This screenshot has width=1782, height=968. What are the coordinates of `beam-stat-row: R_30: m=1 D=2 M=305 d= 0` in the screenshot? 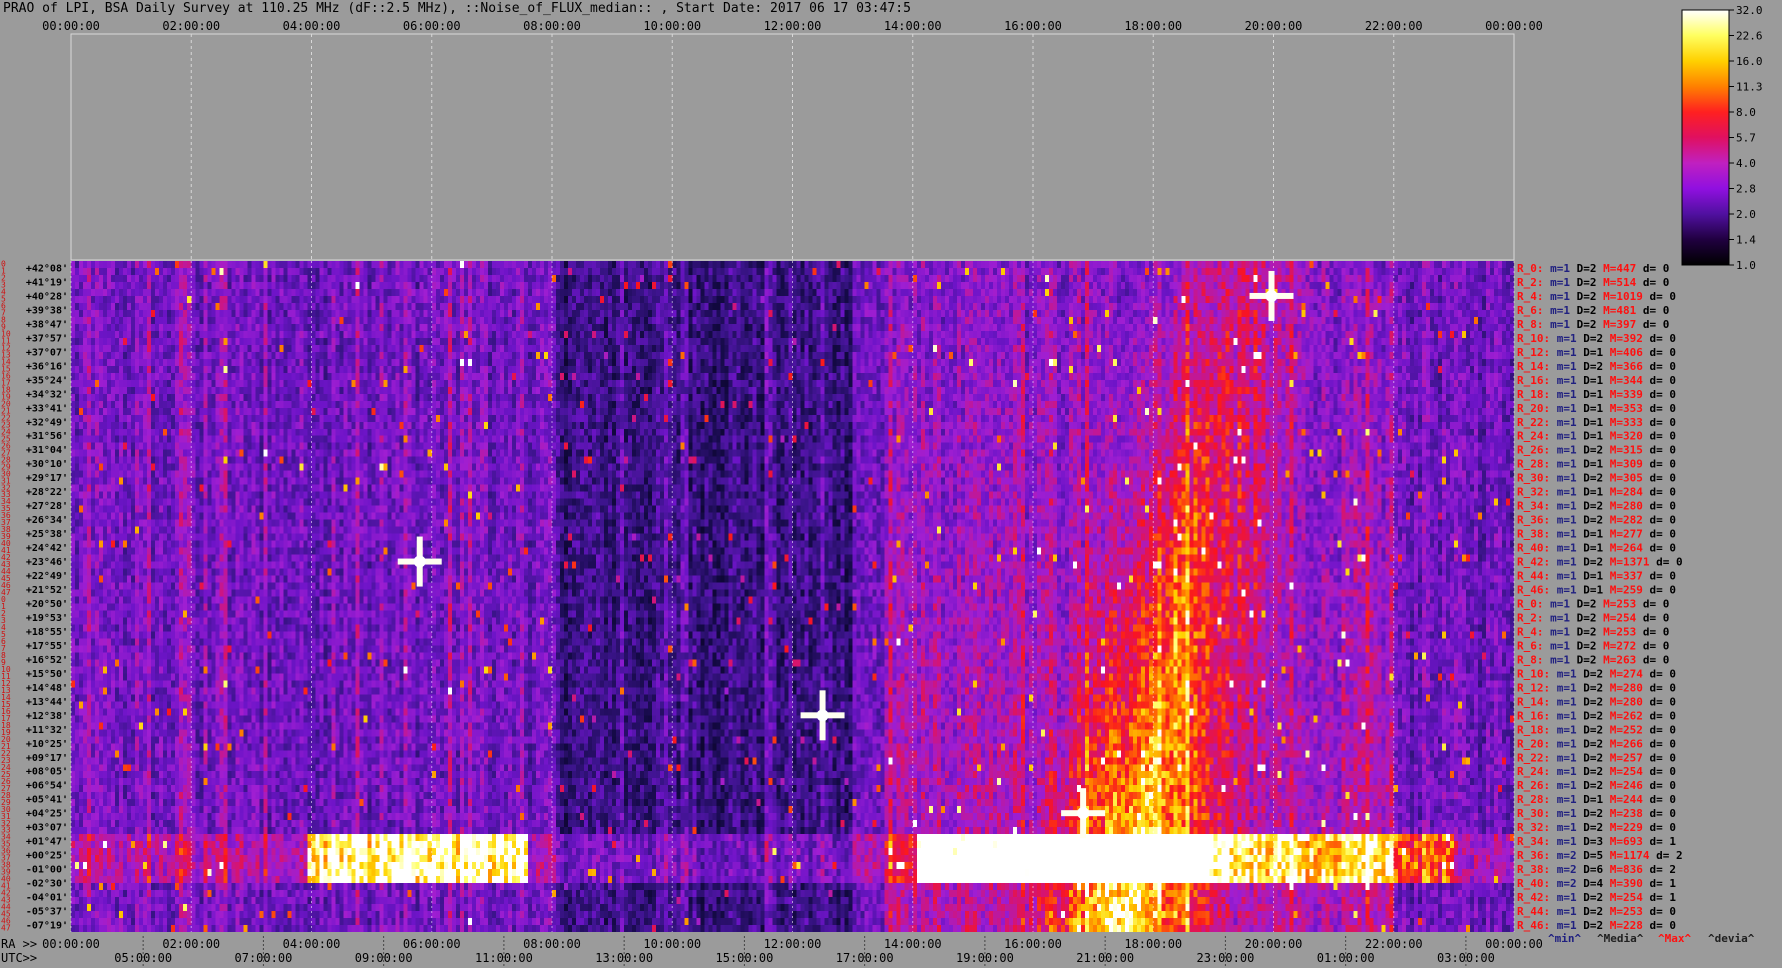 It's located at (1596, 478).